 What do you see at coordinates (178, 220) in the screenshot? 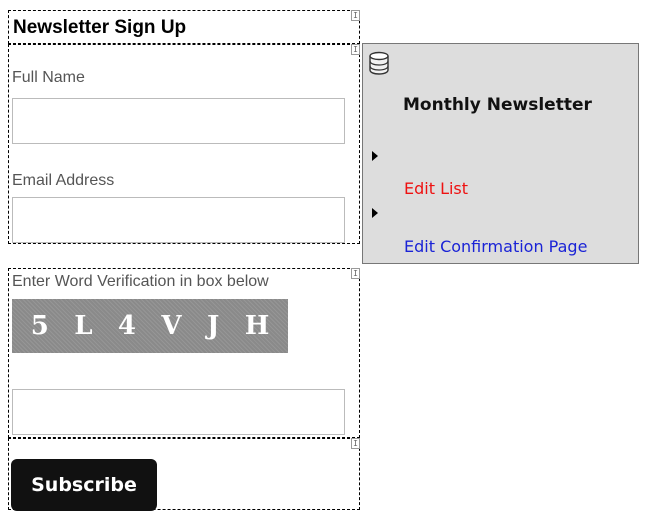
I see `email-input` at bounding box center [178, 220].